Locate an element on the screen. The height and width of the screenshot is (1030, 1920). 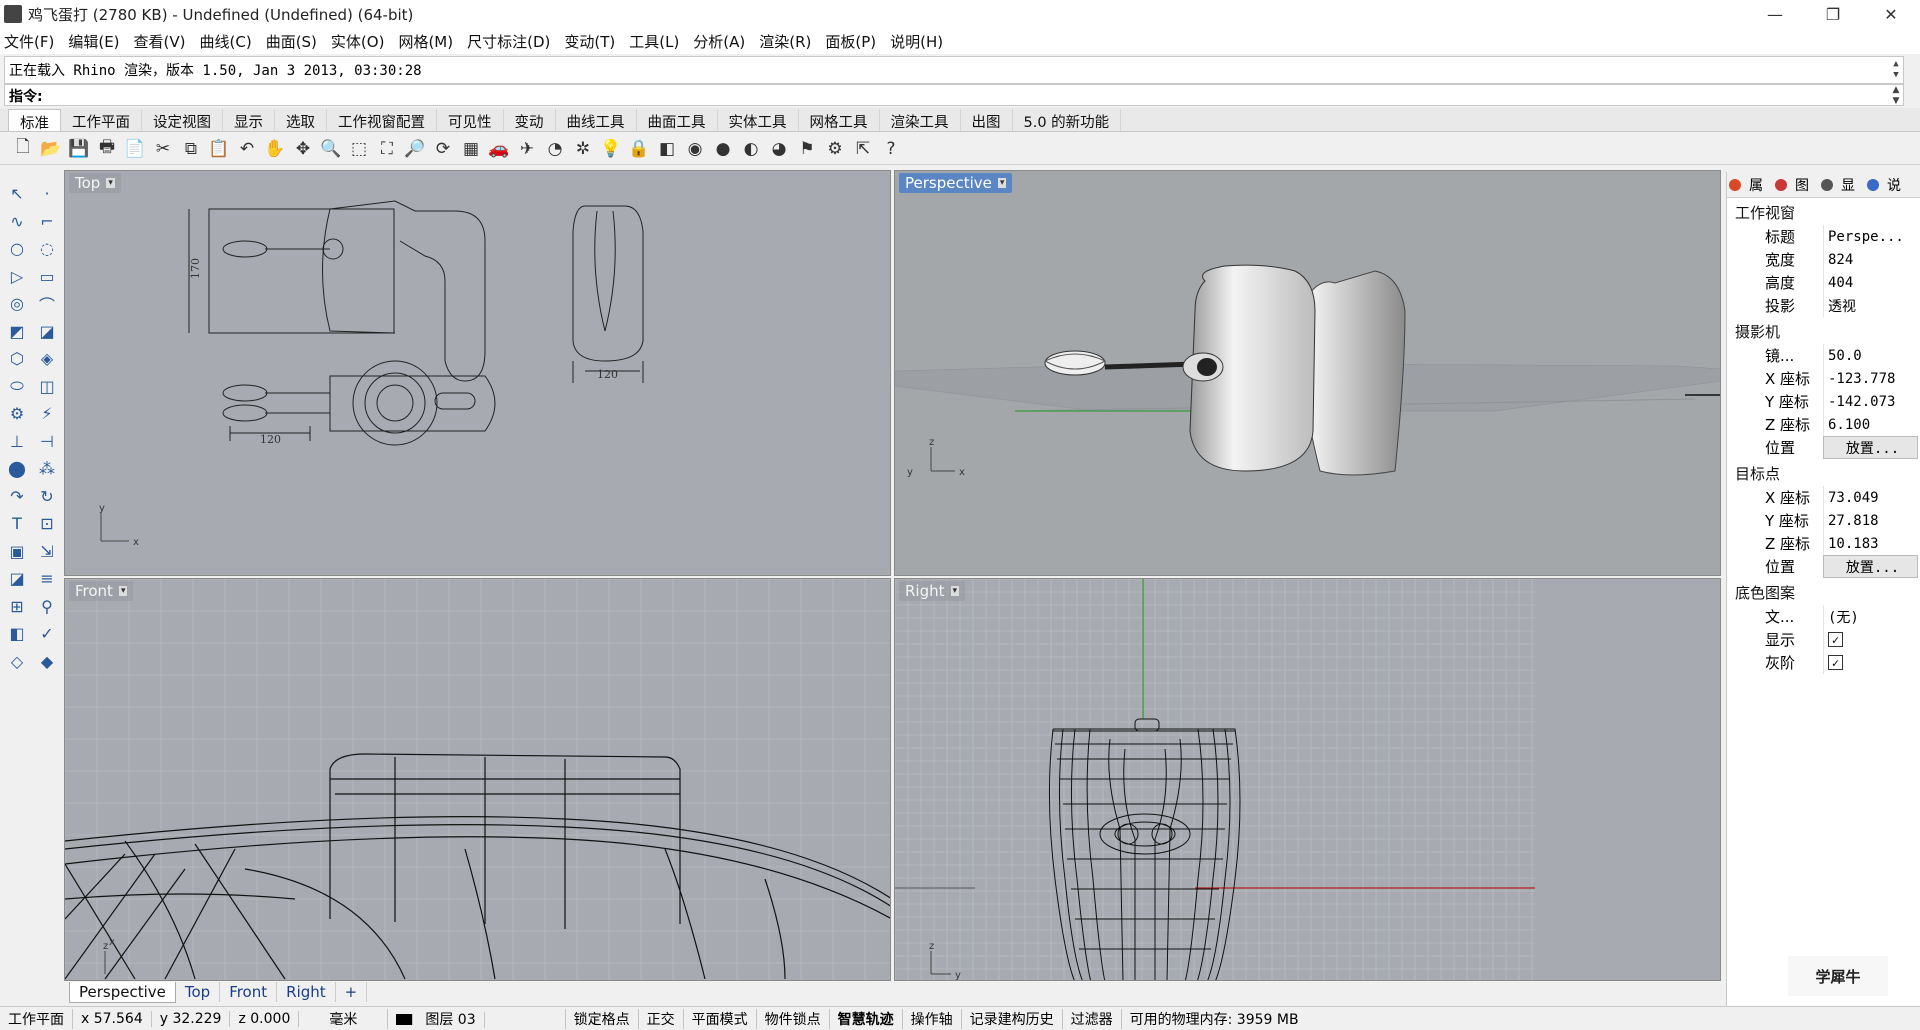
save-icon: 💾 is located at coordinates (79, 149).